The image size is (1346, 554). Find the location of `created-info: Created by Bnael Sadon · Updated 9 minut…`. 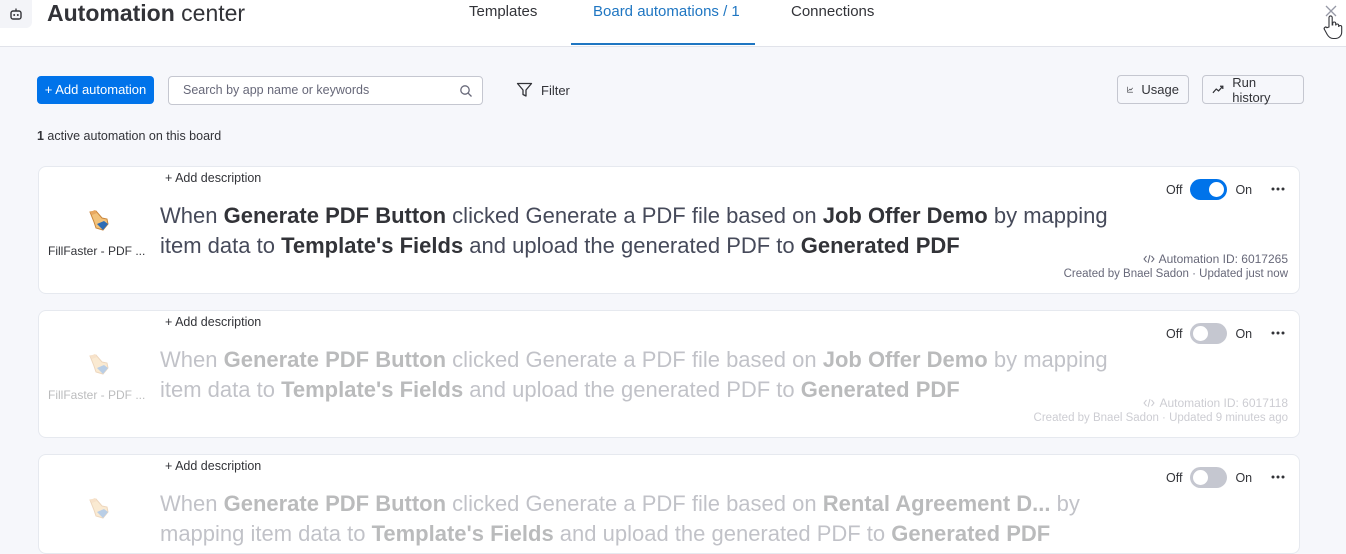

created-info: Created by Bnael Sadon · Updated 9 minut… is located at coordinates (1160, 418).